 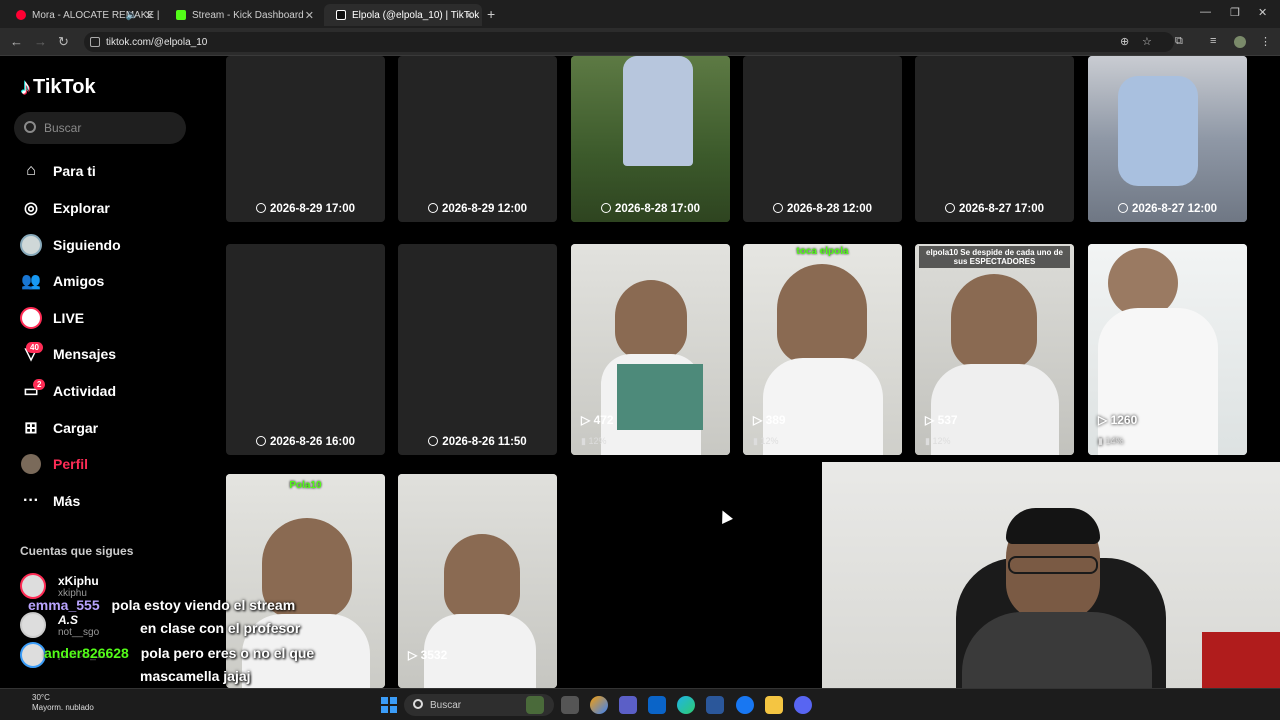 I want to click on video-card: ▷ 472 ▮ 12%, so click(x=650, y=349).